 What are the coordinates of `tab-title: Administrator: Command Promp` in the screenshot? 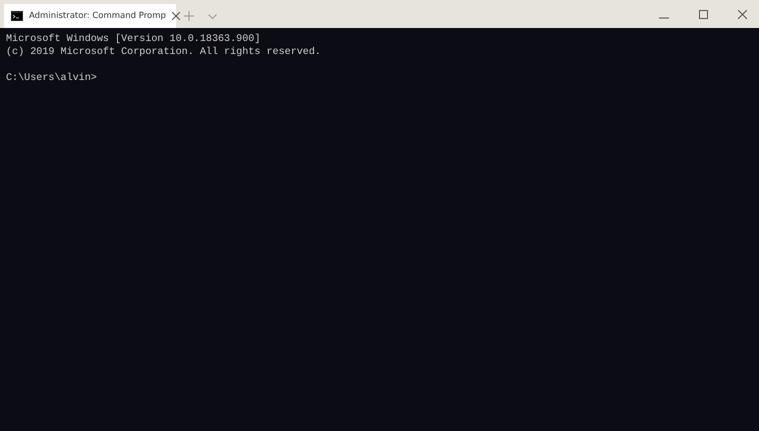 It's located at (97, 16).